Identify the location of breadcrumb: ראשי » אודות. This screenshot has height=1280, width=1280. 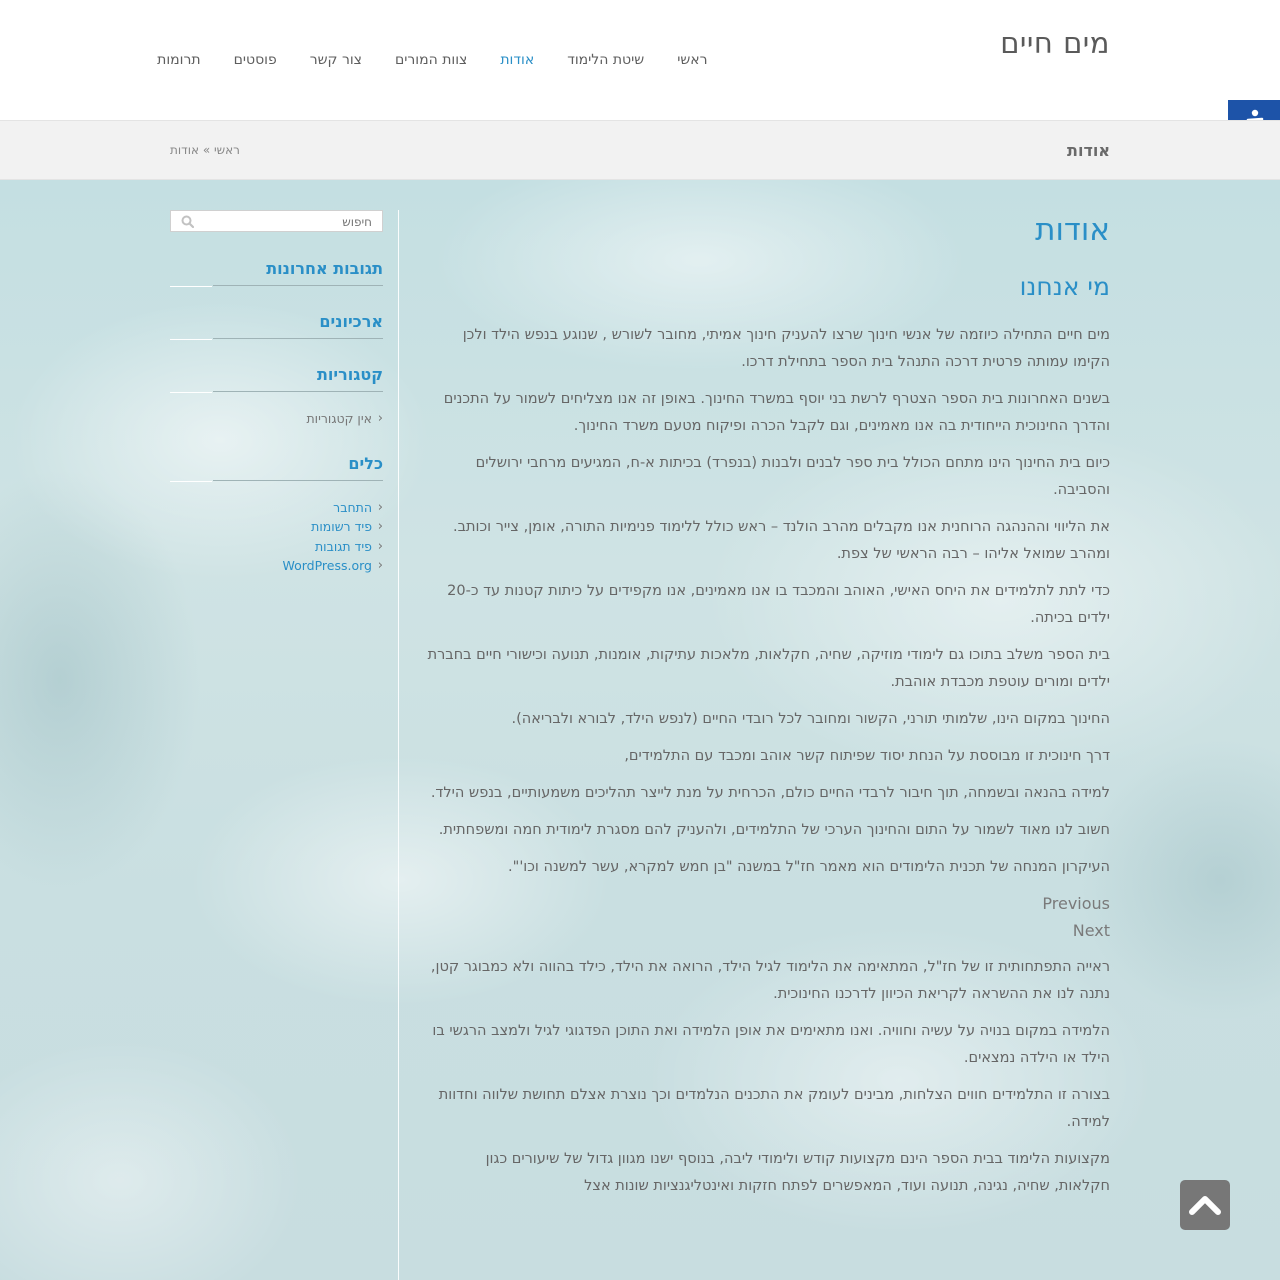
(205, 150).